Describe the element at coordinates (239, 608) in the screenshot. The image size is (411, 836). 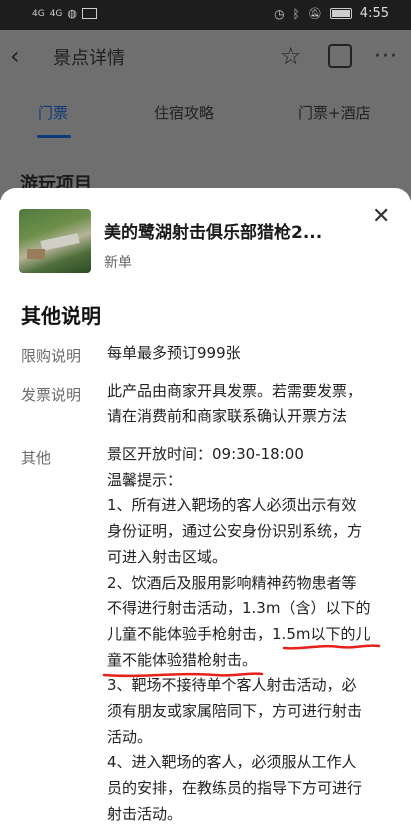
I see `text-line: 不得进行射击活动，1.3m（含）以下的` at that location.